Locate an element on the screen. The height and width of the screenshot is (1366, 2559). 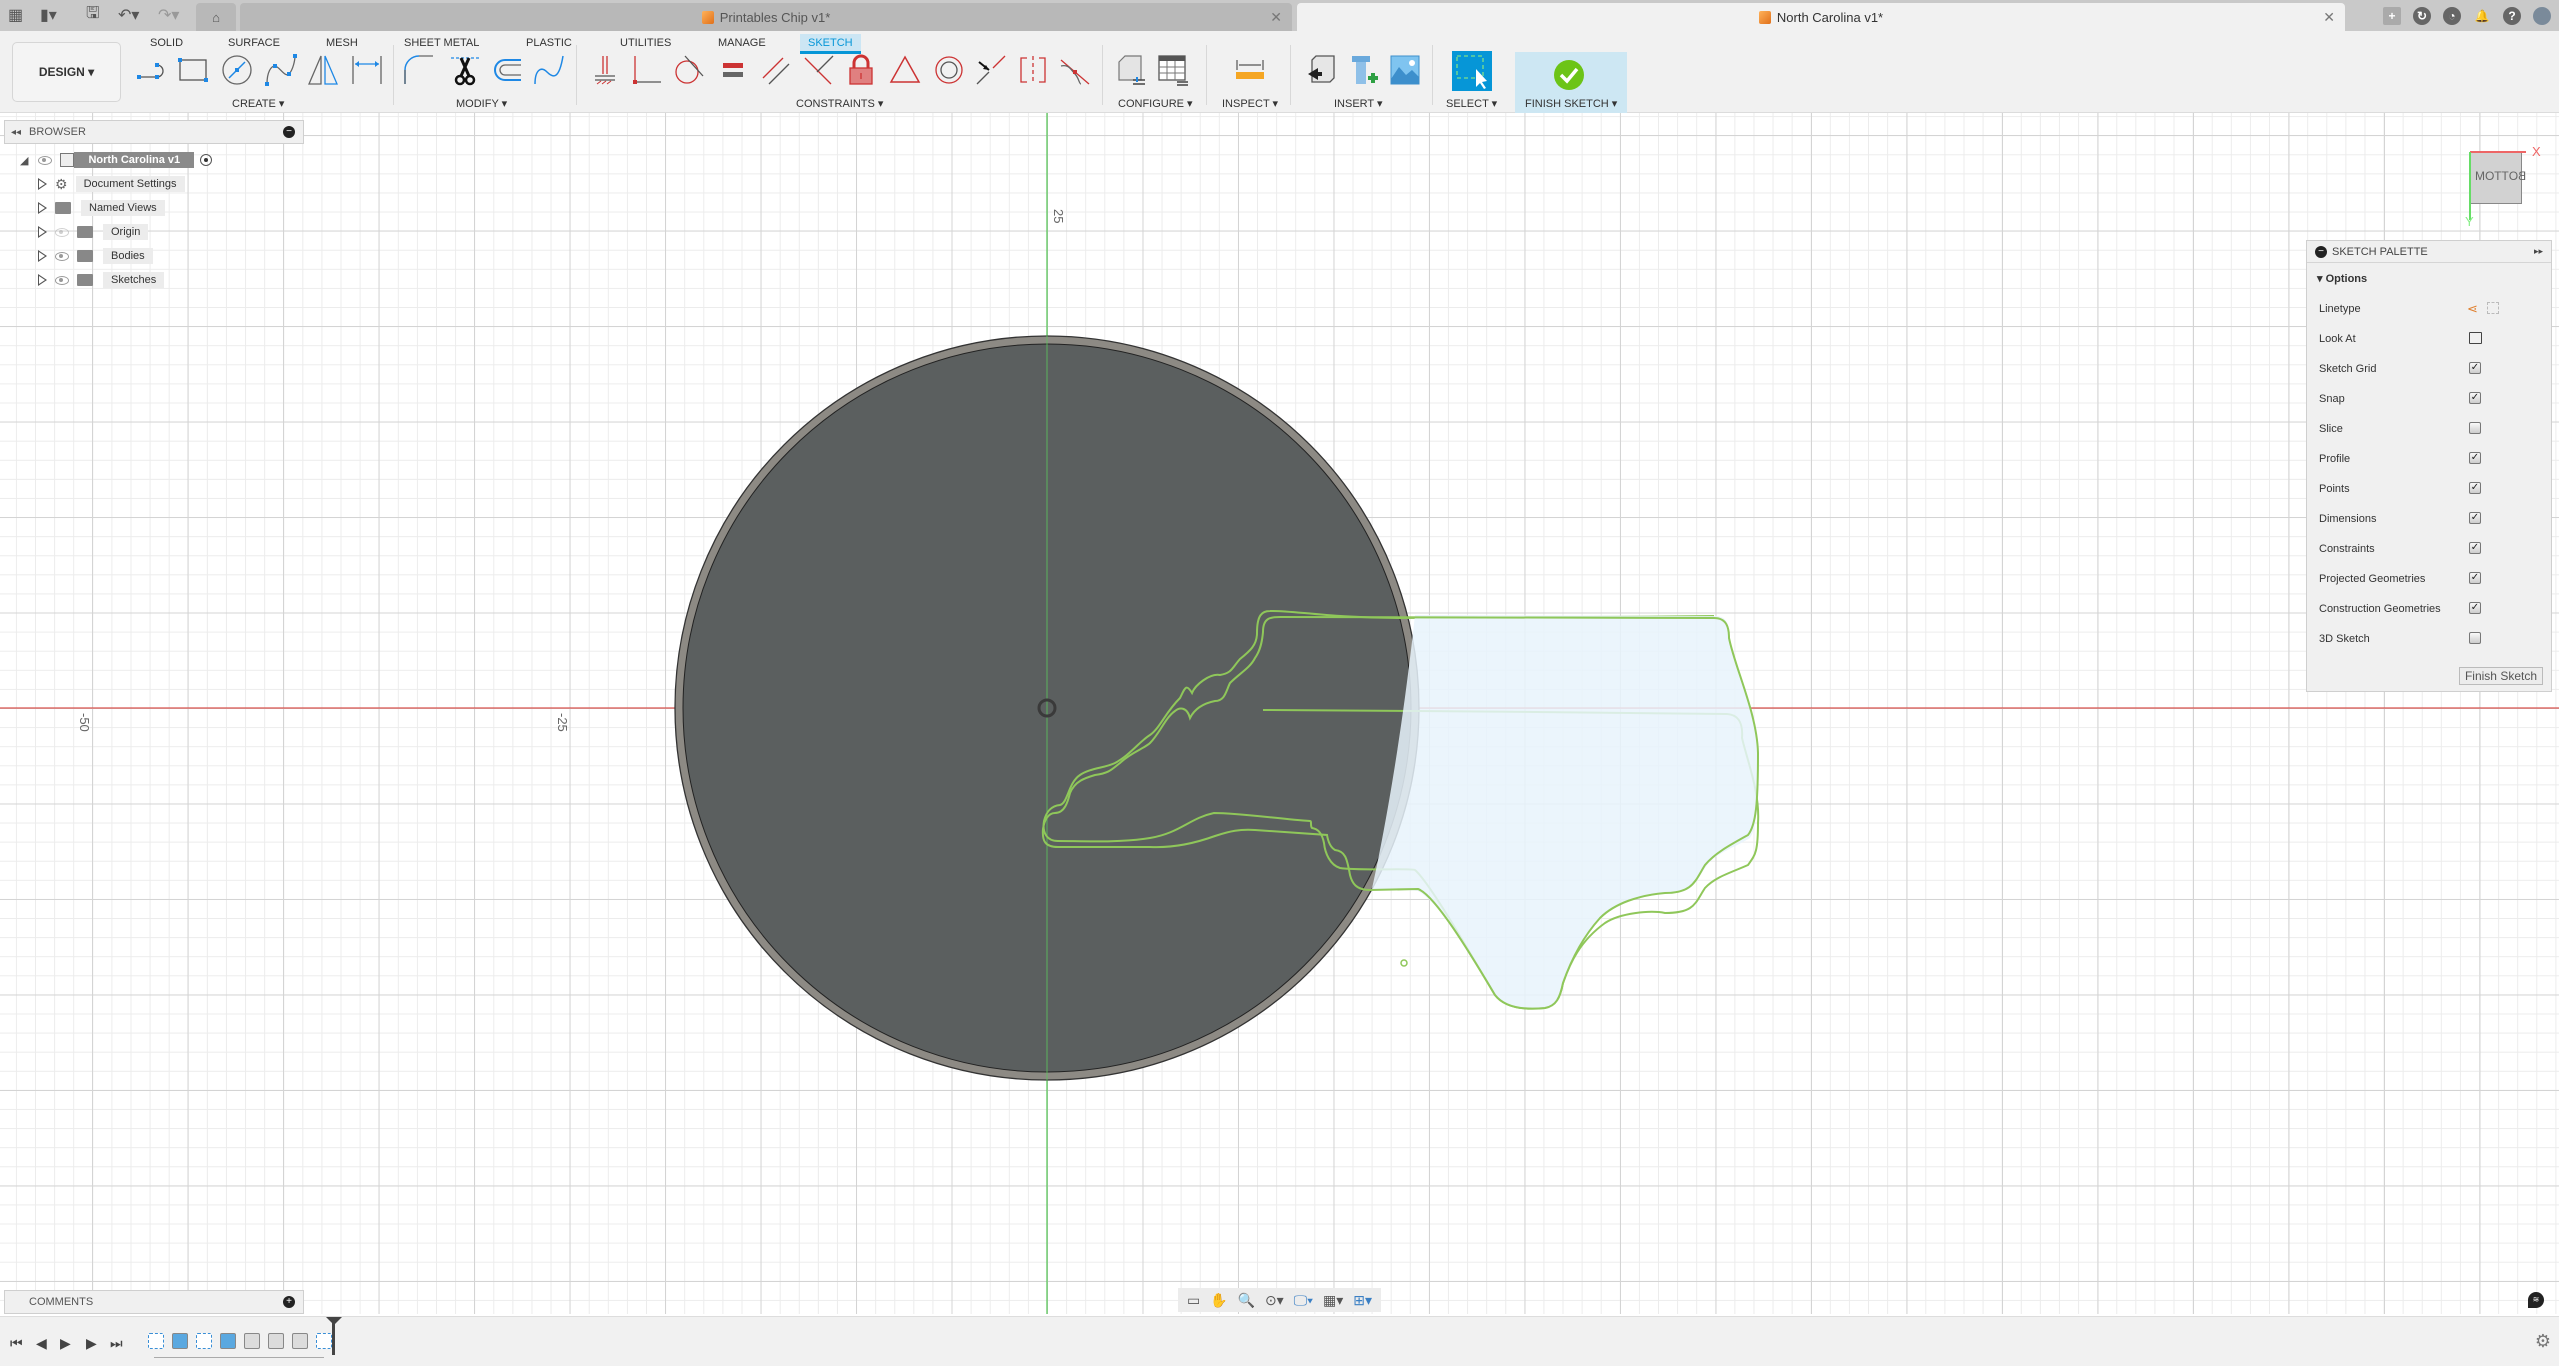
tab-utilities: UTILITIES is located at coordinates (645, 43).